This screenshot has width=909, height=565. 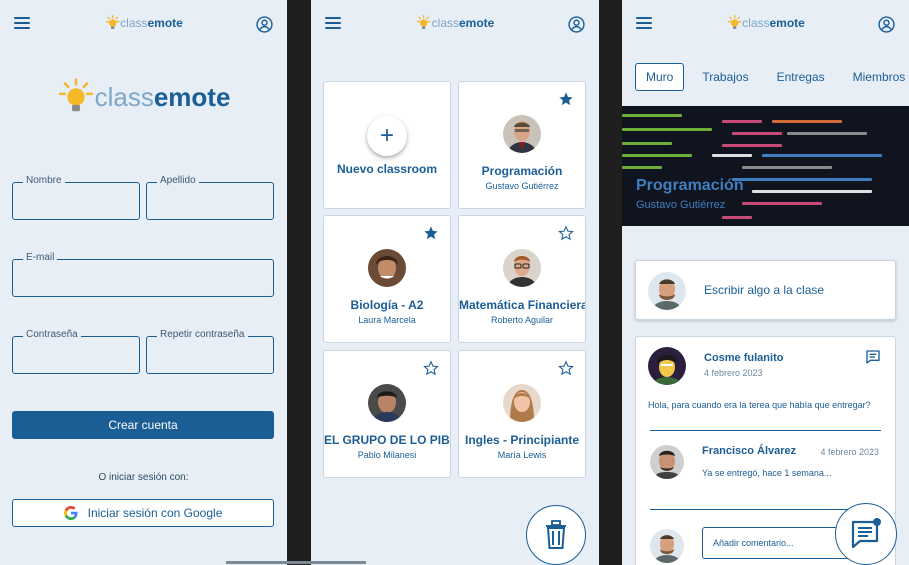 I want to click on delete-fab, so click(x=556, y=535).